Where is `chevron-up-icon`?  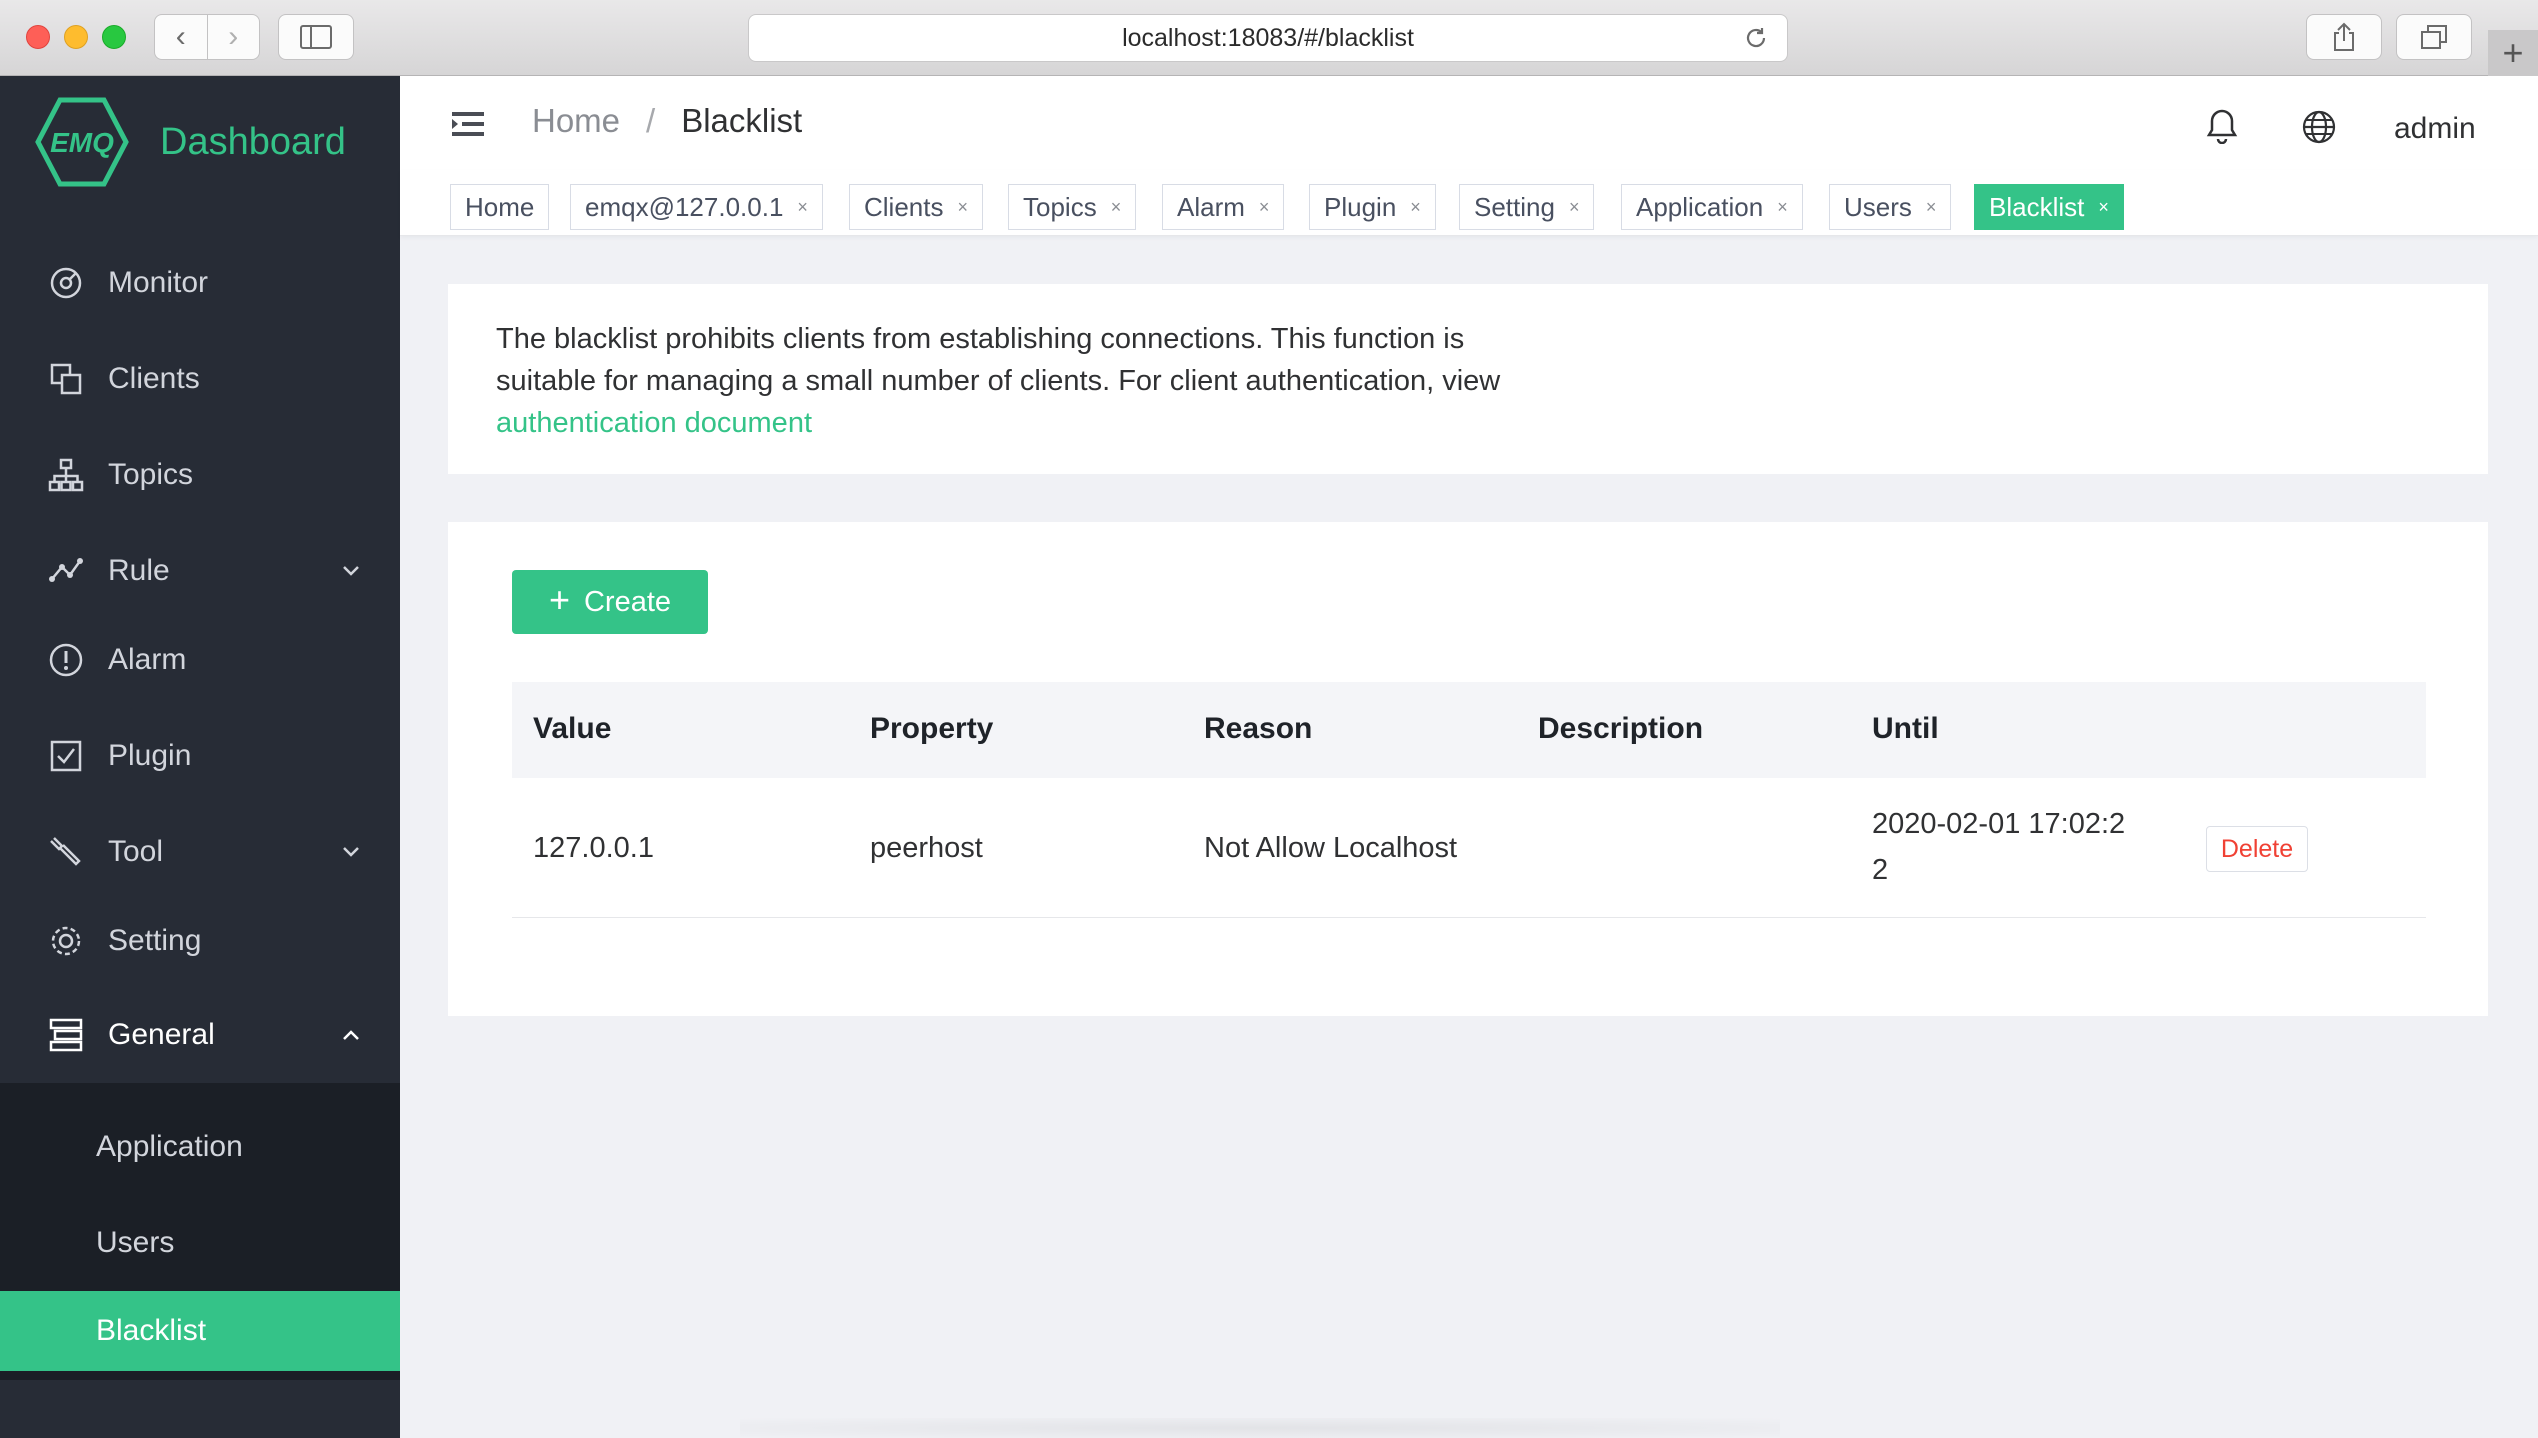 chevron-up-icon is located at coordinates (351, 1035).